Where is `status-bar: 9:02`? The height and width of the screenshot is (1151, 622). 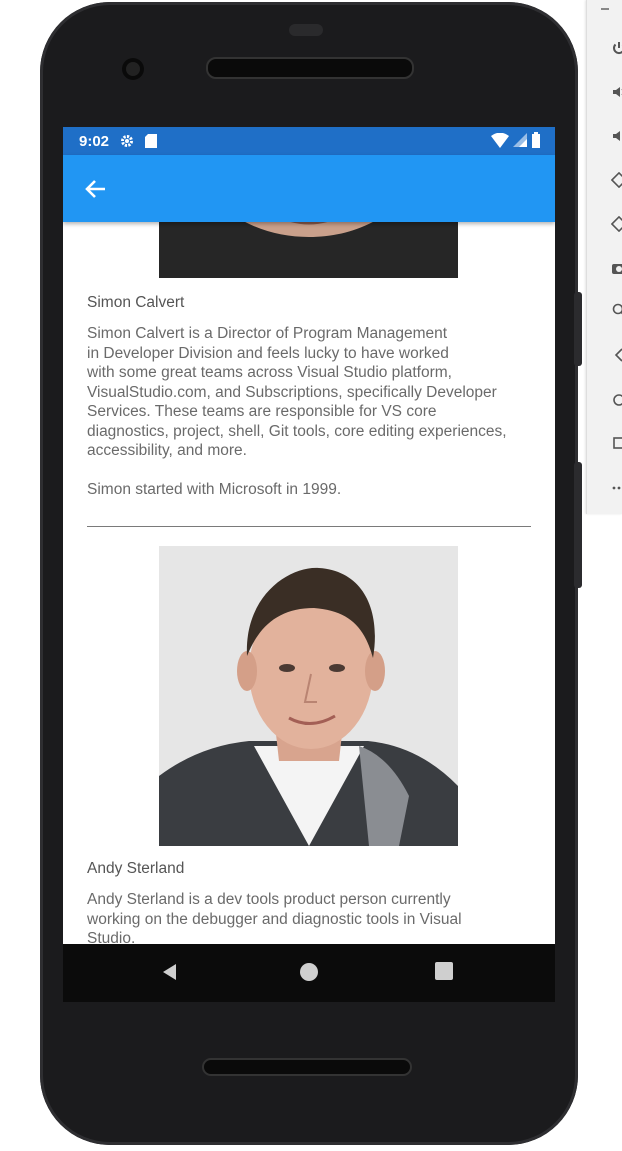 status-bar: 9:02 is located at coordinates (309, 141).